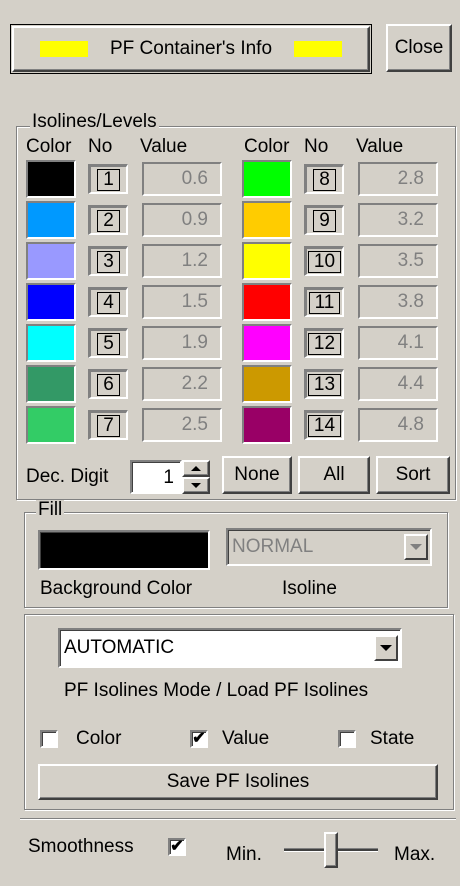  Describe the element at coordinates (182, 425) in the screenshot. I see `level-value-field: 2.5` at that location.